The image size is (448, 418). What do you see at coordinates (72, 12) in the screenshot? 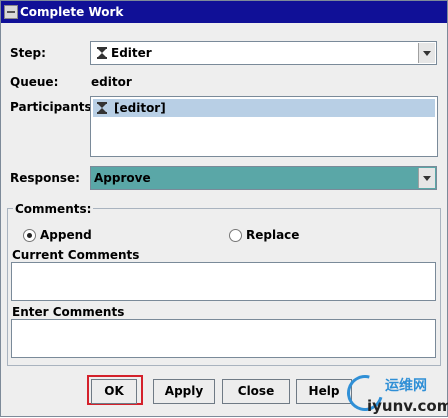
I see `window-title: Complete Work` at bounding box center [72, 12].